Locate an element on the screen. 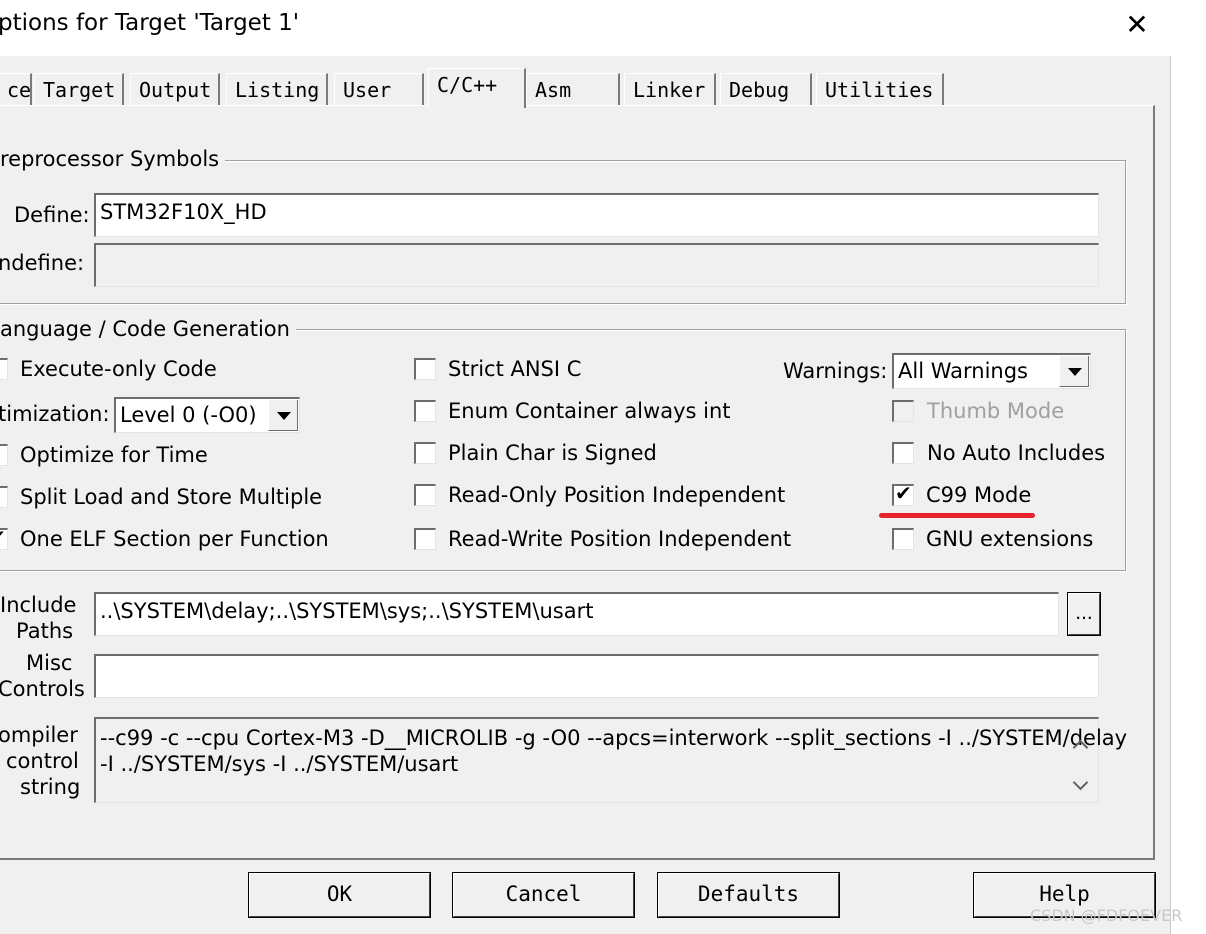 This screenshot has height=934, width=1206. gnu-extensions-checkbox is located at coordinates (903, 539).